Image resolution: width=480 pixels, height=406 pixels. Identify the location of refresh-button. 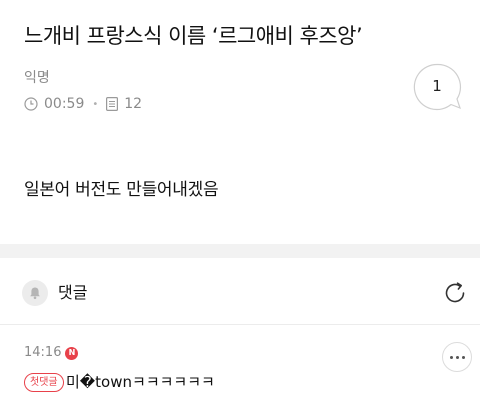
(455, 293).